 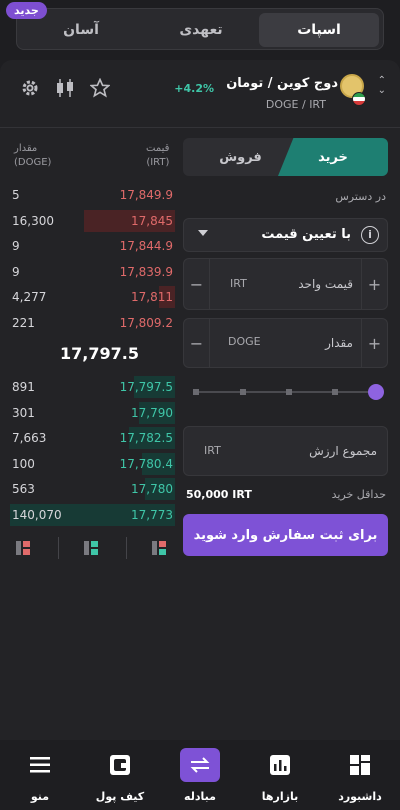 What do you see at coordinates (92, 438) in the screenshot?
I see `bid-row: 7,663 17,782.5` at bounding box center [92, 438].